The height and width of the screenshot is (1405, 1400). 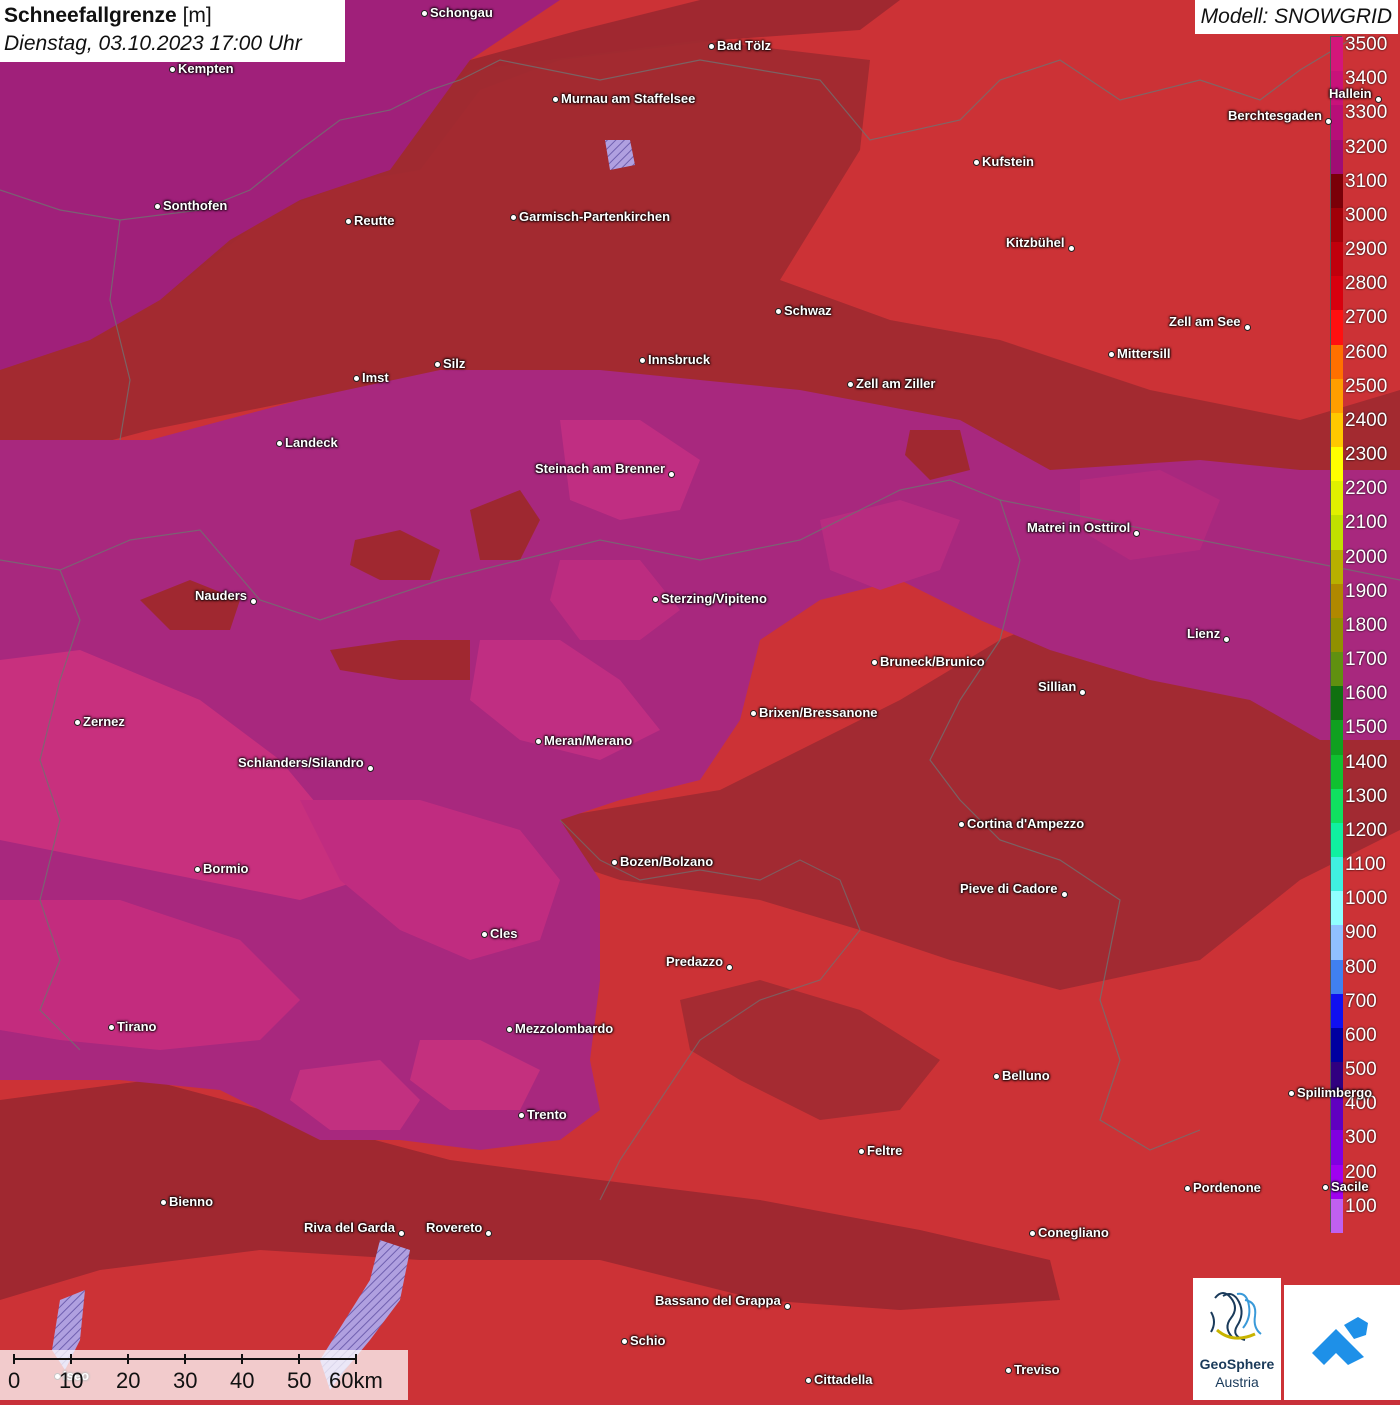 I want to click on legend-label: 1800, so click(x=1366, y=625).